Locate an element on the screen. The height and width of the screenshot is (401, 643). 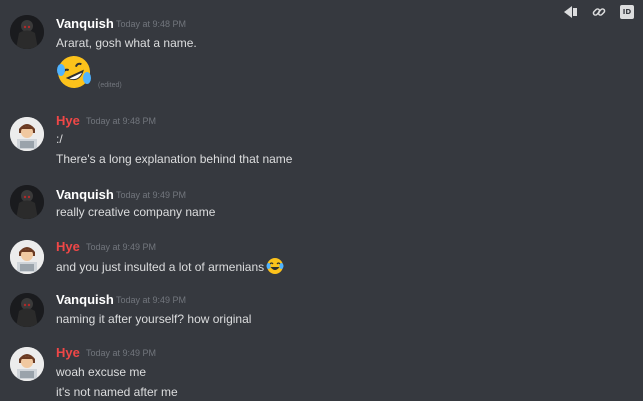
message-text: naming it after yourself? how original is located at coordinates (154, 319).